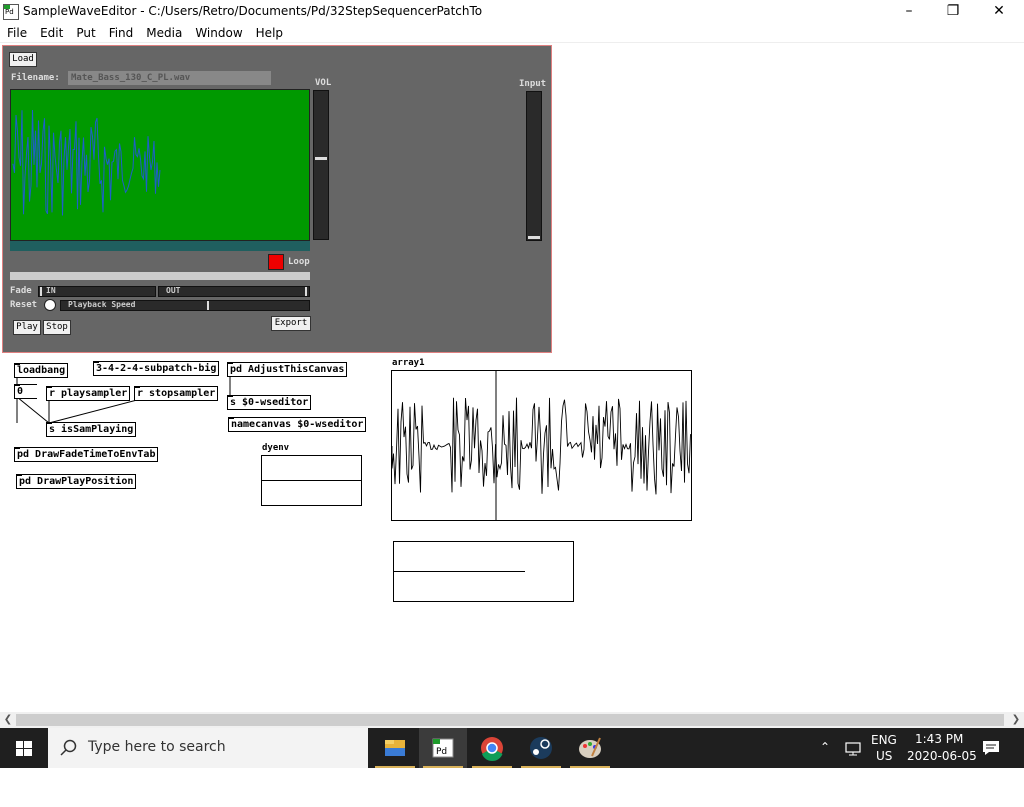 This screenshot has height=807, width=1024. I want to click on start-button, so click(24, 748).